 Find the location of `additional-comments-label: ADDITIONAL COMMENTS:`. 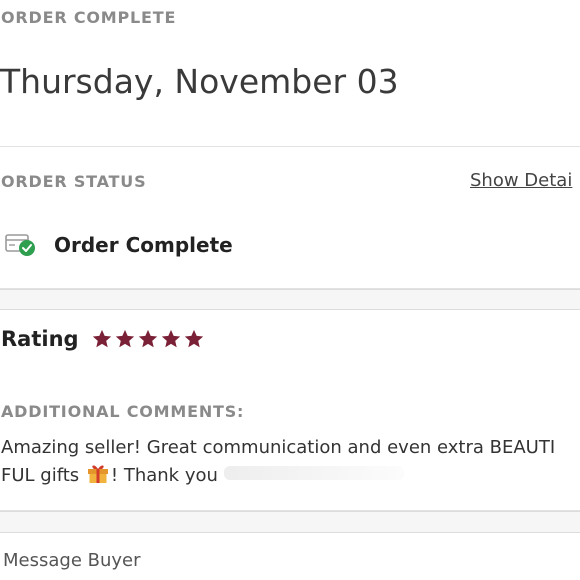

additional-comments-label: ADDITIONAL COMMENTS: is located at coordinates (123, 411).